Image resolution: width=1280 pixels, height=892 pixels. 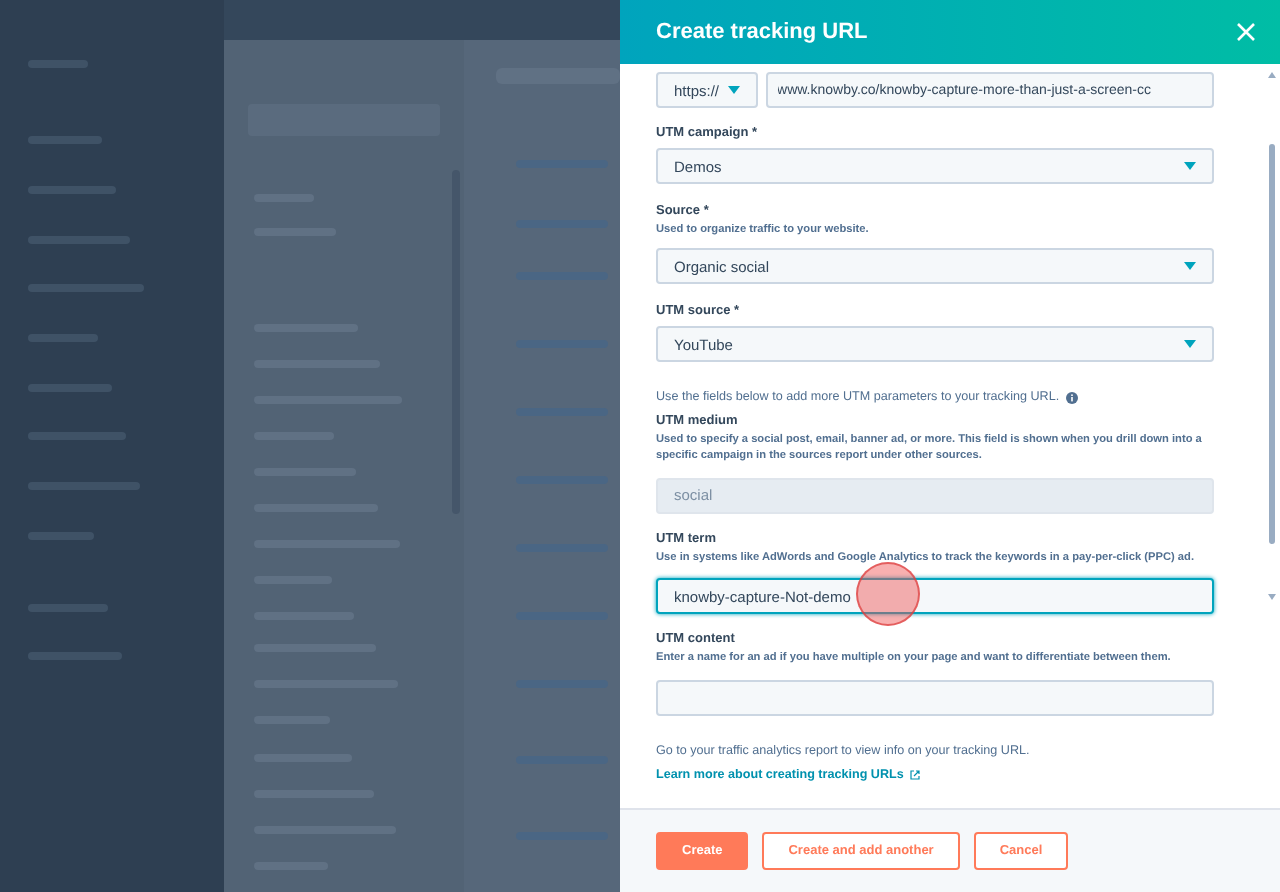 What do you see at coordinates (1071, 397) in the screenshot?
I see `info-icon` at bounding box center [1071, 397].